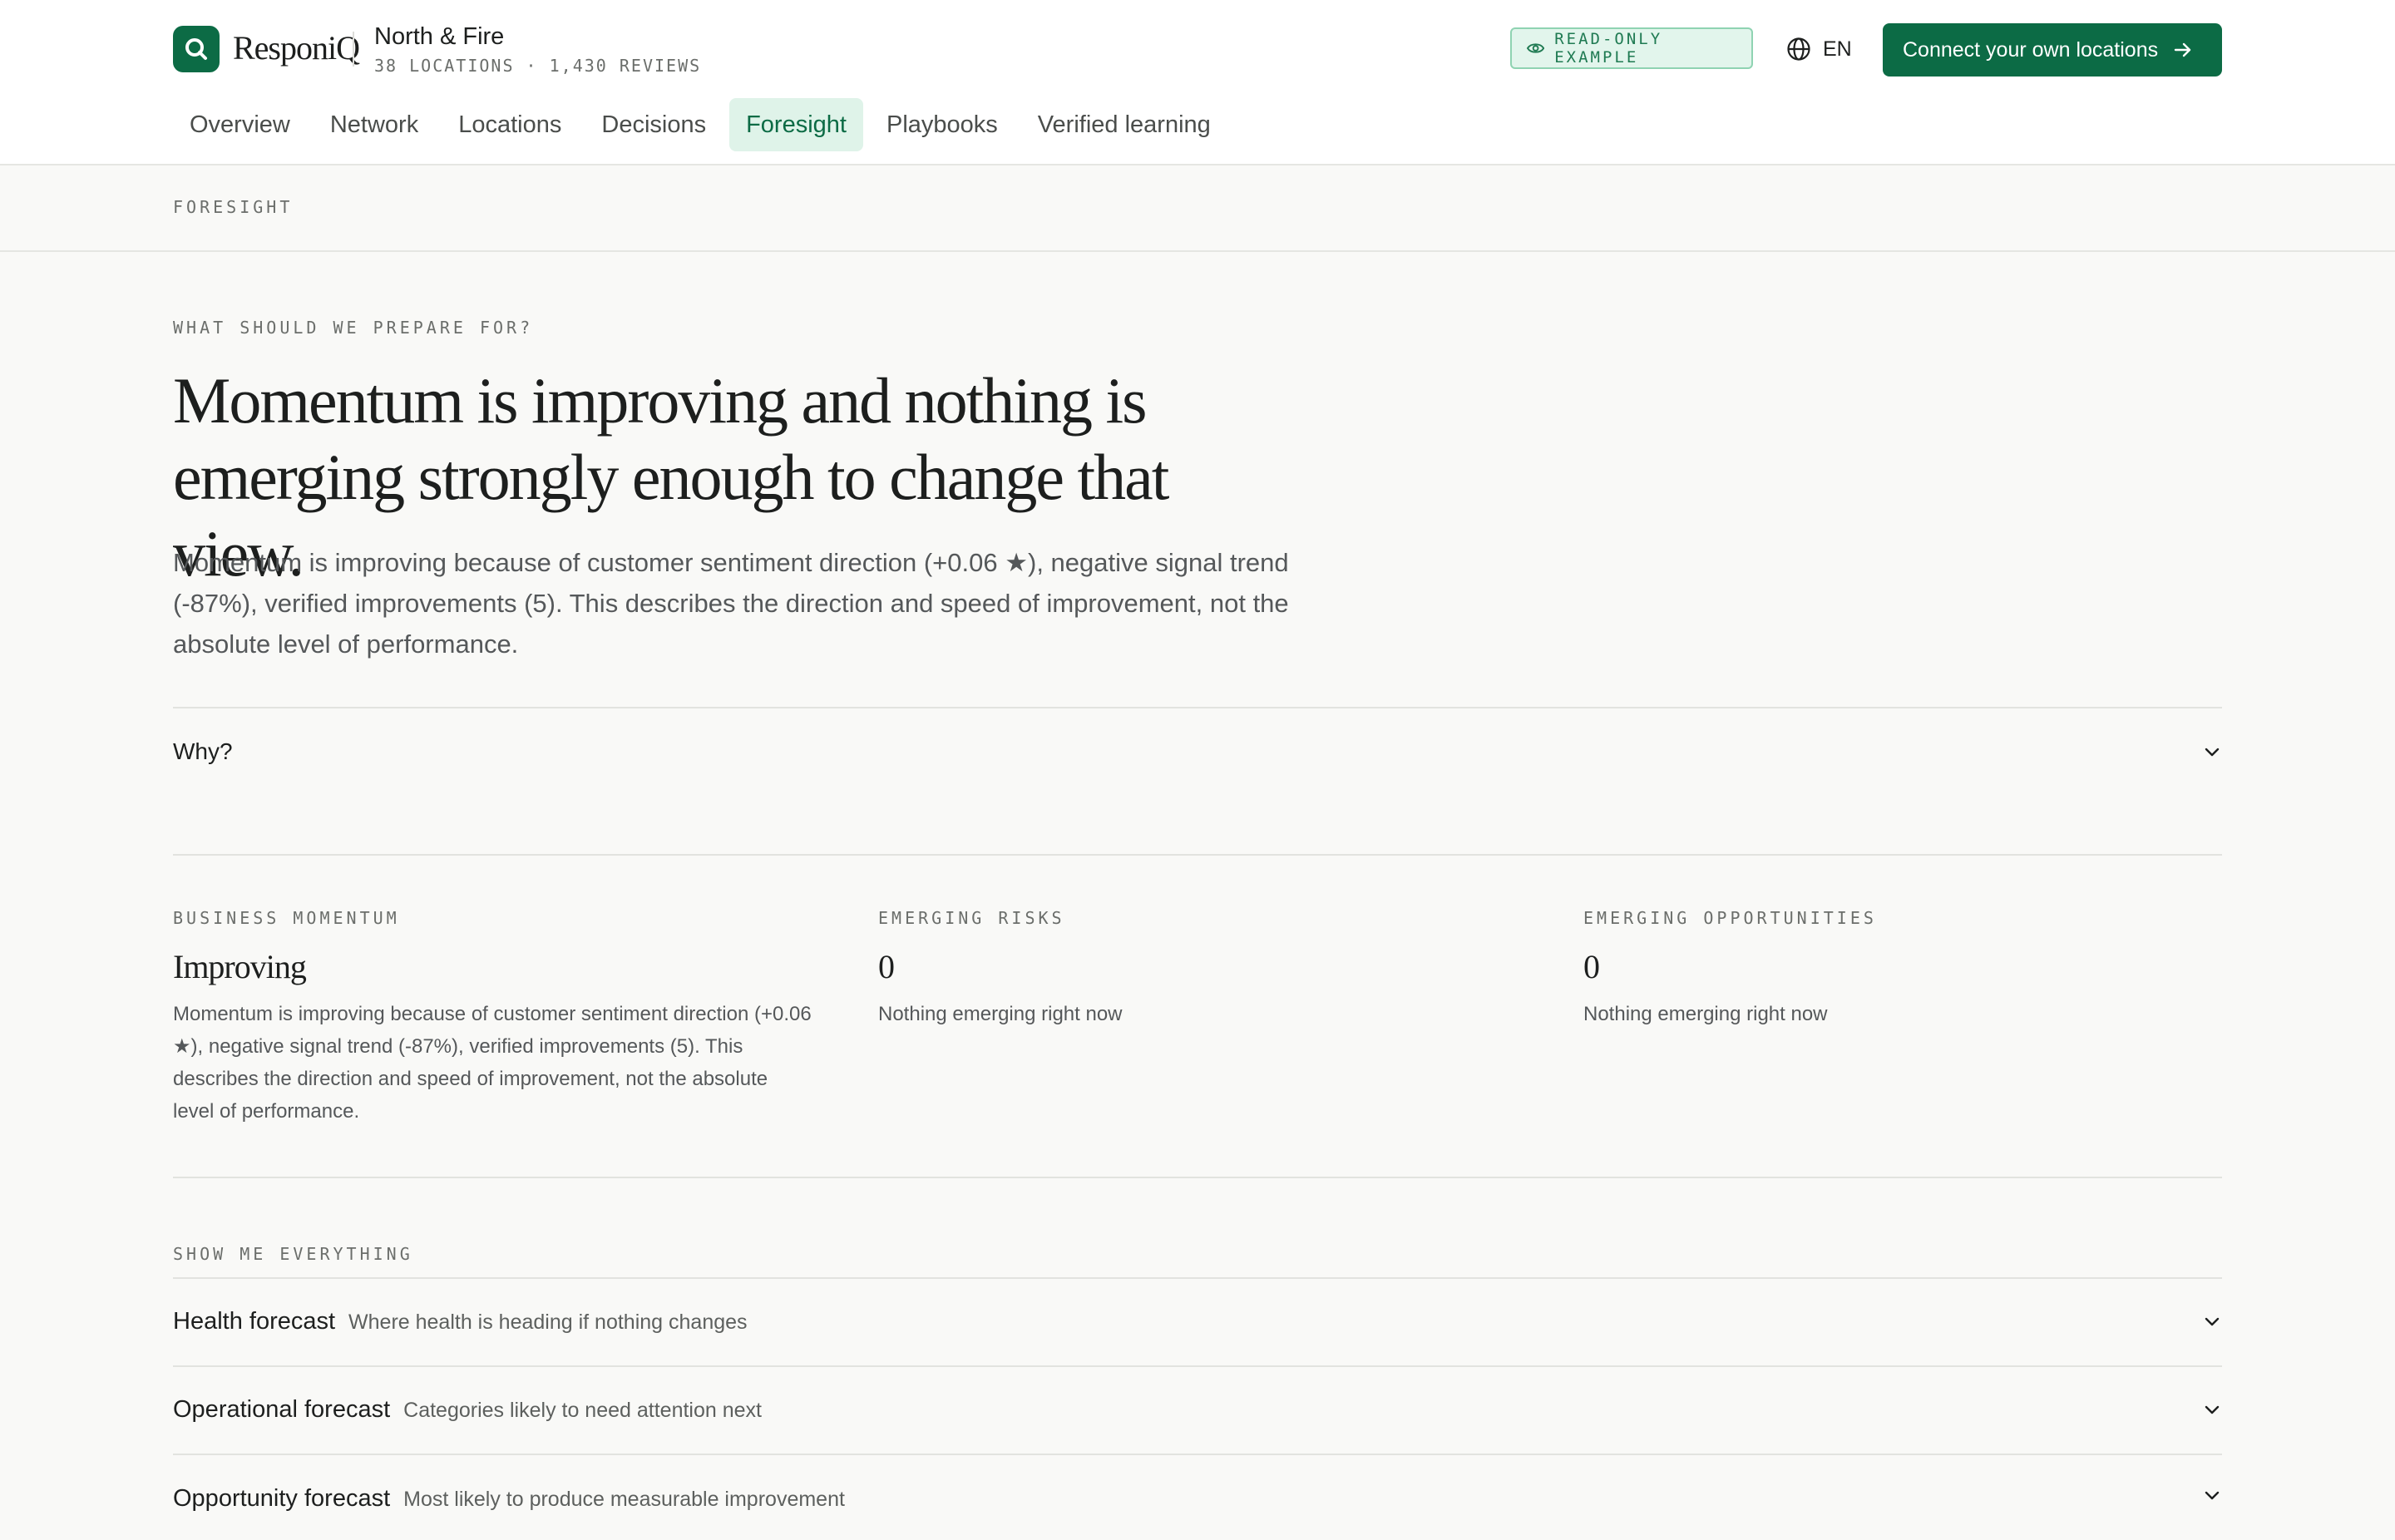 The height and width of the screenshot is (1540, 2395). I want to click on nav-tab-playbooks: Playbooks, so click(942, 124).